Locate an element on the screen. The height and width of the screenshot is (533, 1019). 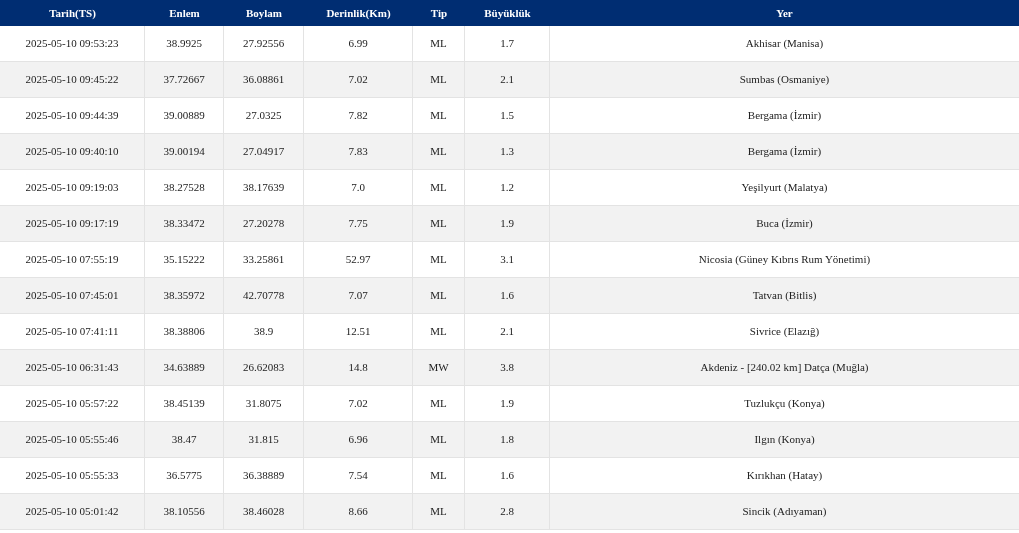
table-cell: 26.62083 is located at coordinates (264, 367).